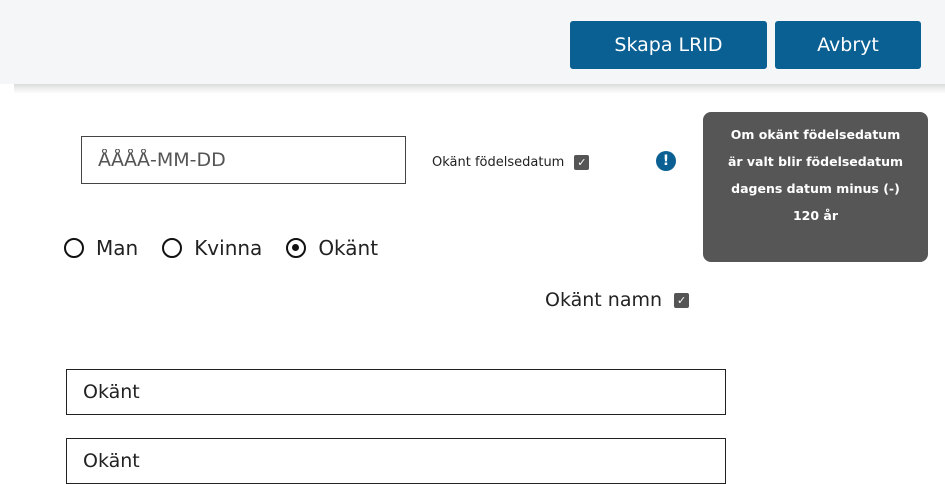 Image resolution: width=945 pixels, height=484 pixels. Describe the element at coordinates (479, 89) in the screenshot. I see `toolbar-divider` at that location.